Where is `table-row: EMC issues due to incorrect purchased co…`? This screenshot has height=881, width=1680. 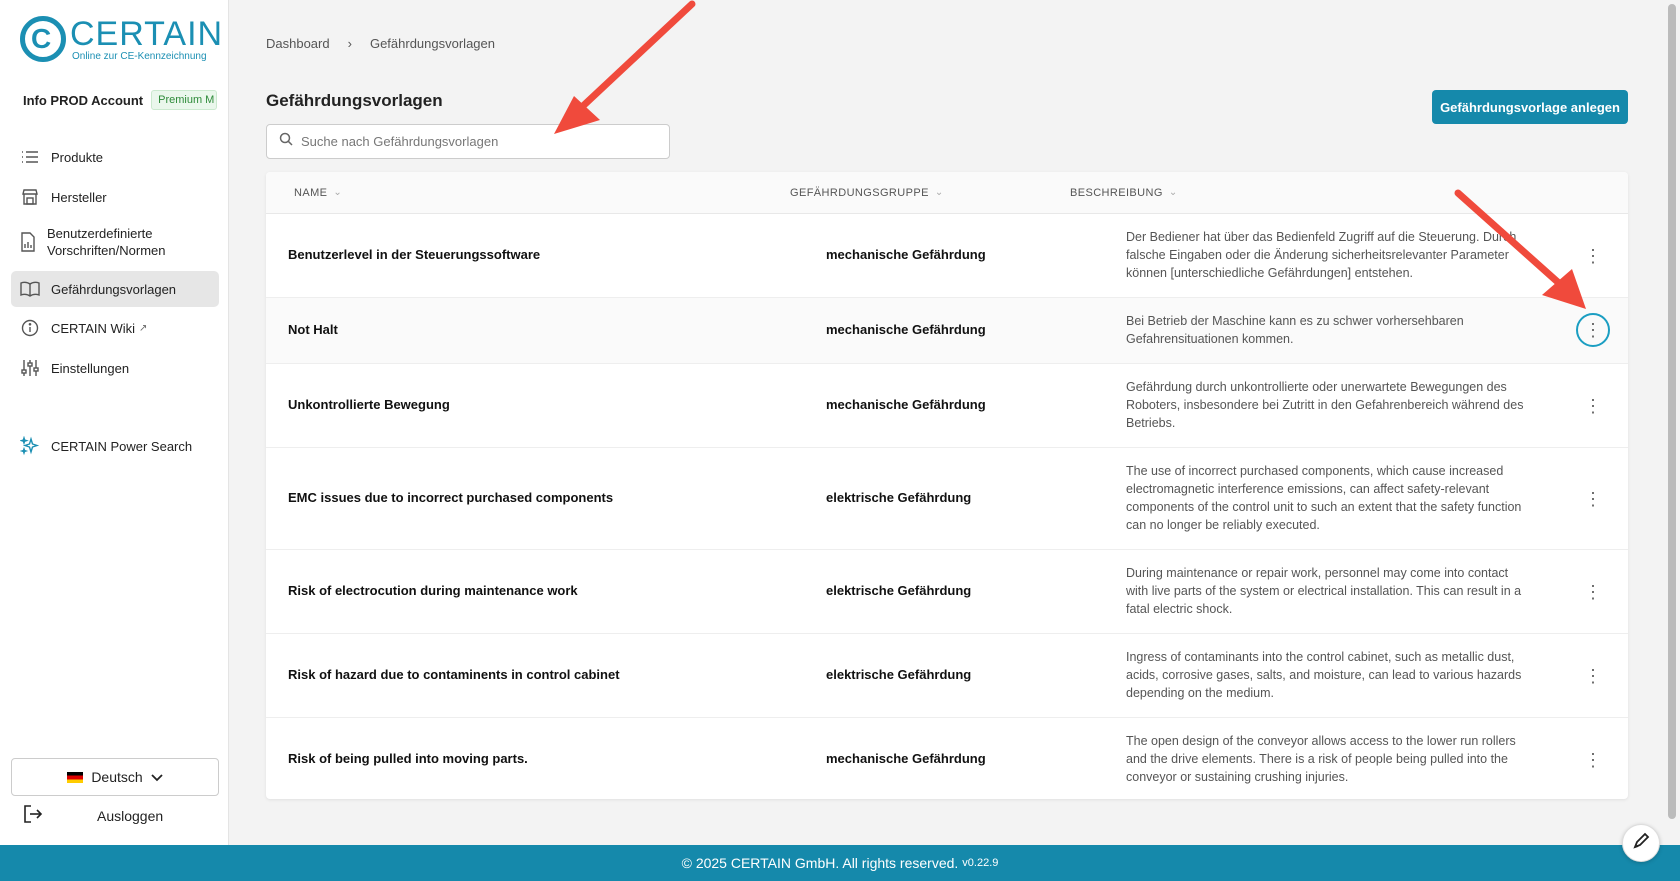 table-row: EMC issues due to incorrect purchased co… is located at coordinates (947, 499).